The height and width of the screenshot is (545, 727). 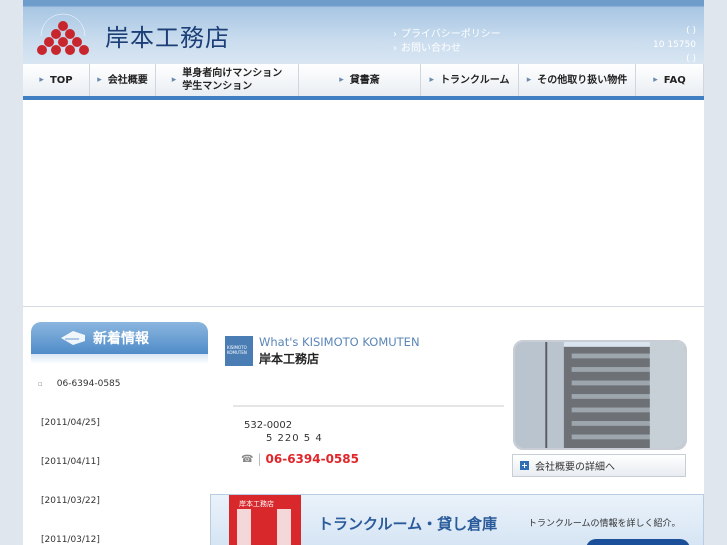 I want to click on company-detail-button: + 会社概要の詳細へ, so click(x=599, y=465).